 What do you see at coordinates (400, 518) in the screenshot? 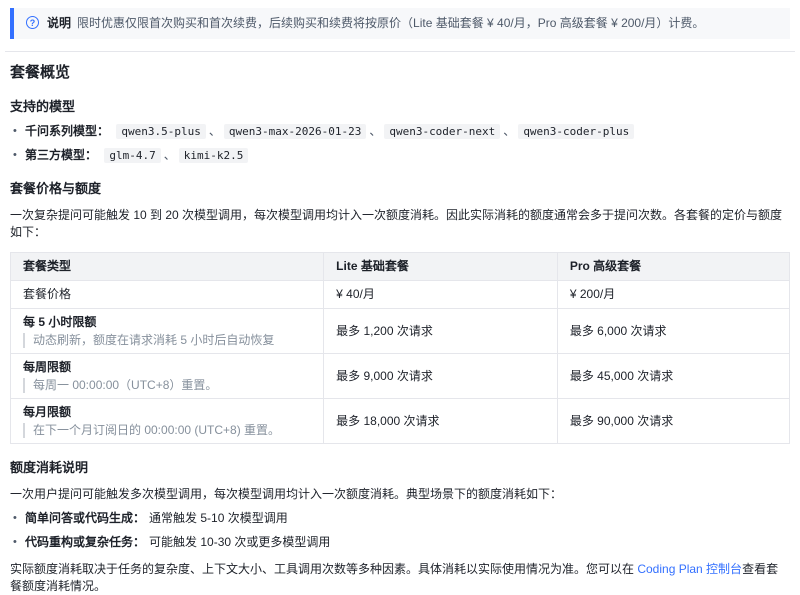
I see `list-item-simple-task: 简单问答或代码生成：通常触发 5-10 次模型调用` at bounding box center [400, 518].